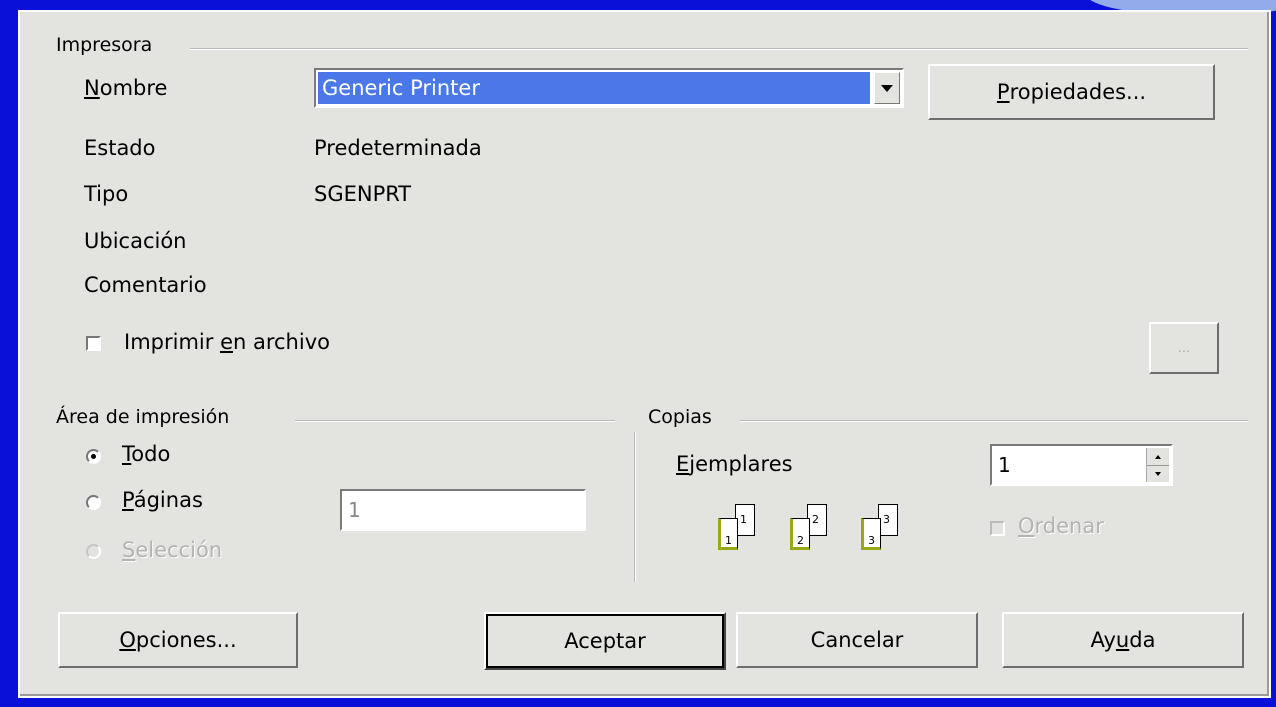 The height and width of the screenshot is (707, 1276). I want to click on copies-count-value: 1, so click(1004, 465).